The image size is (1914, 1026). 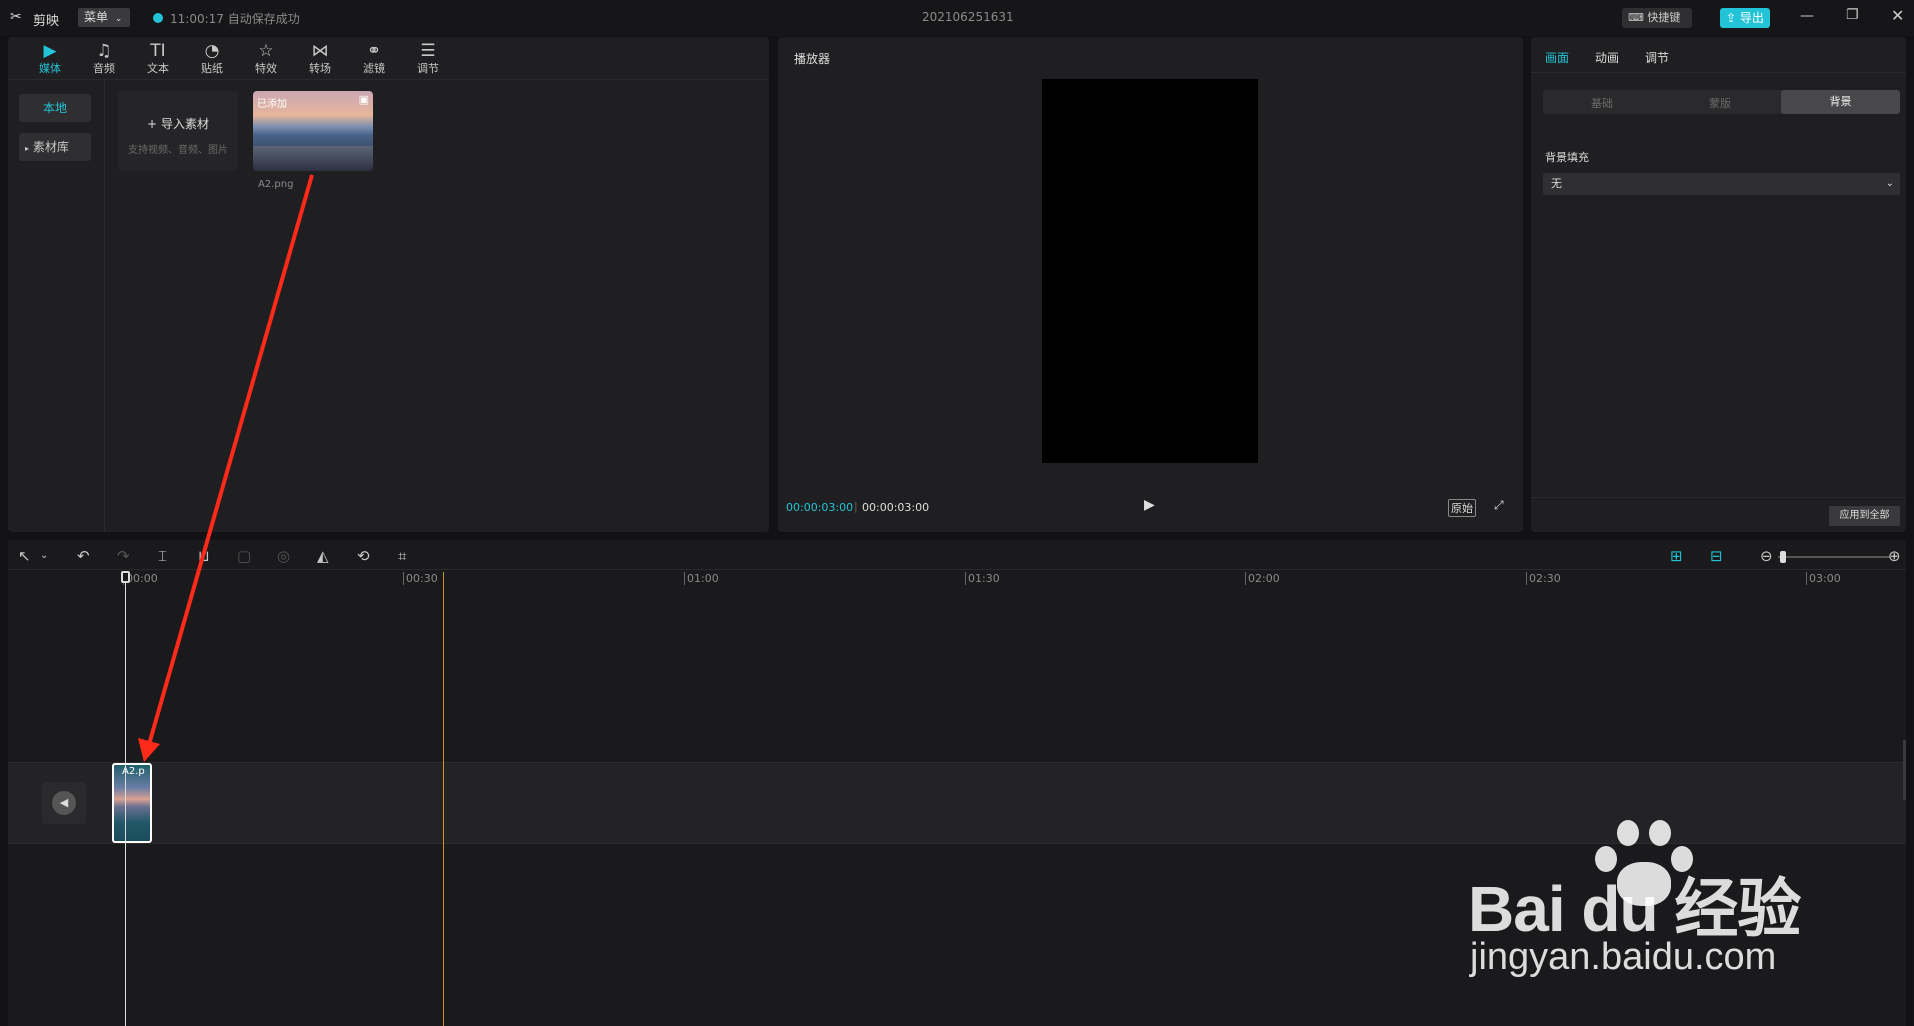 I want to click on tab-animation: 动画, so click(x=1607, y=57).